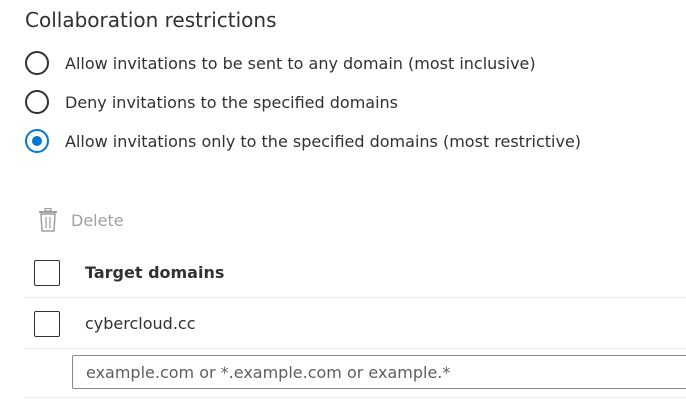  What do you see at coordinates (97, 220) in the screenshot?
I see `delete-label: Delete` at bounding box center [97, 220].